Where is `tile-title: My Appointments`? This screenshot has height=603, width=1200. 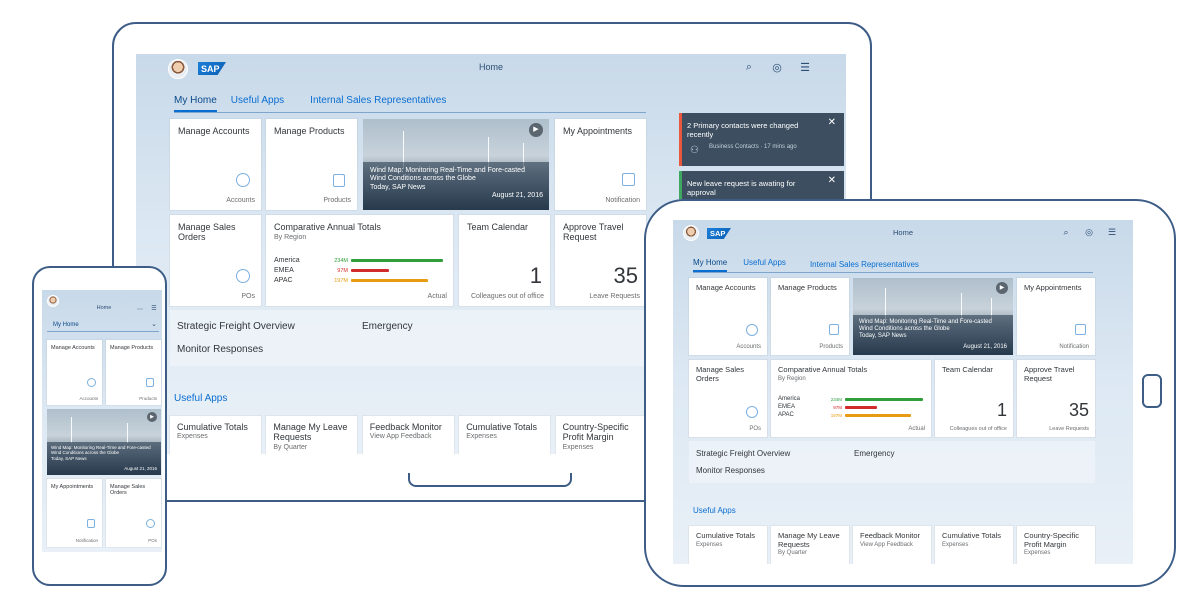
tile-title: My Appointments is located at coordinates (598, 131).